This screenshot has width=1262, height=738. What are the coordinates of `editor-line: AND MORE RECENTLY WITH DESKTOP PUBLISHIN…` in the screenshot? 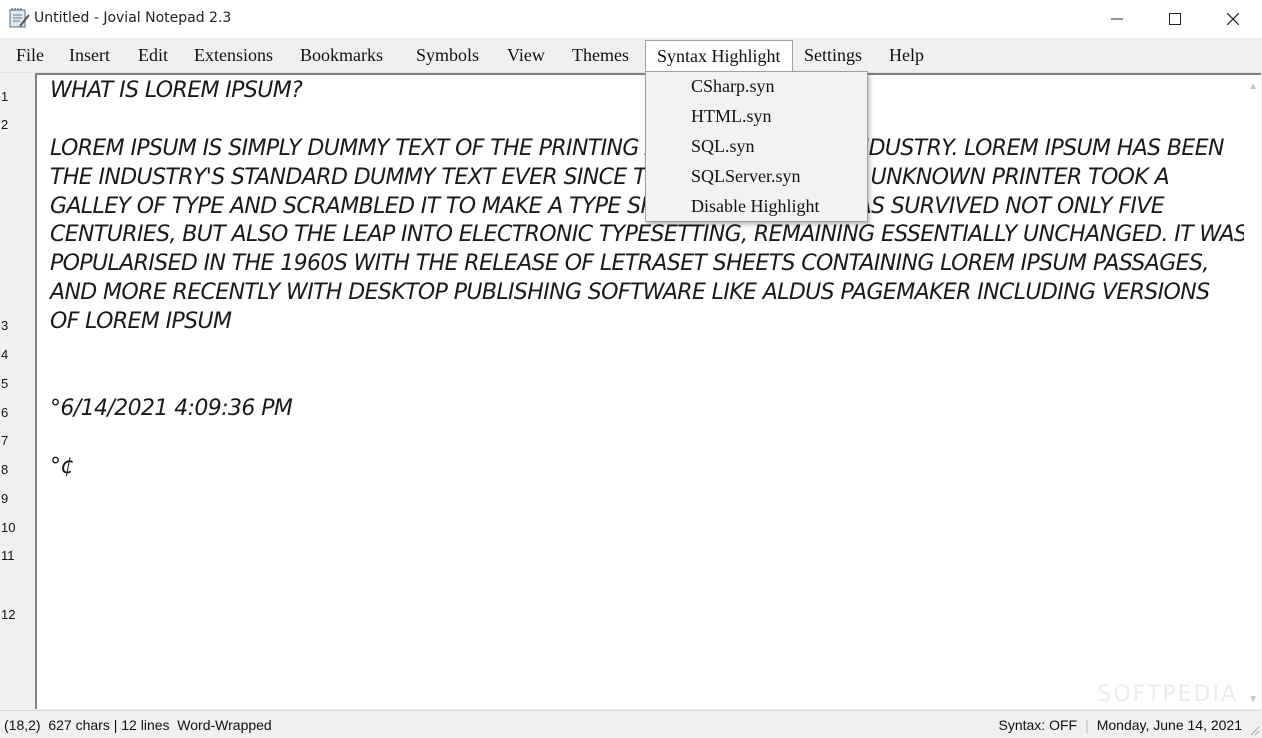 It's located at (630, 293).